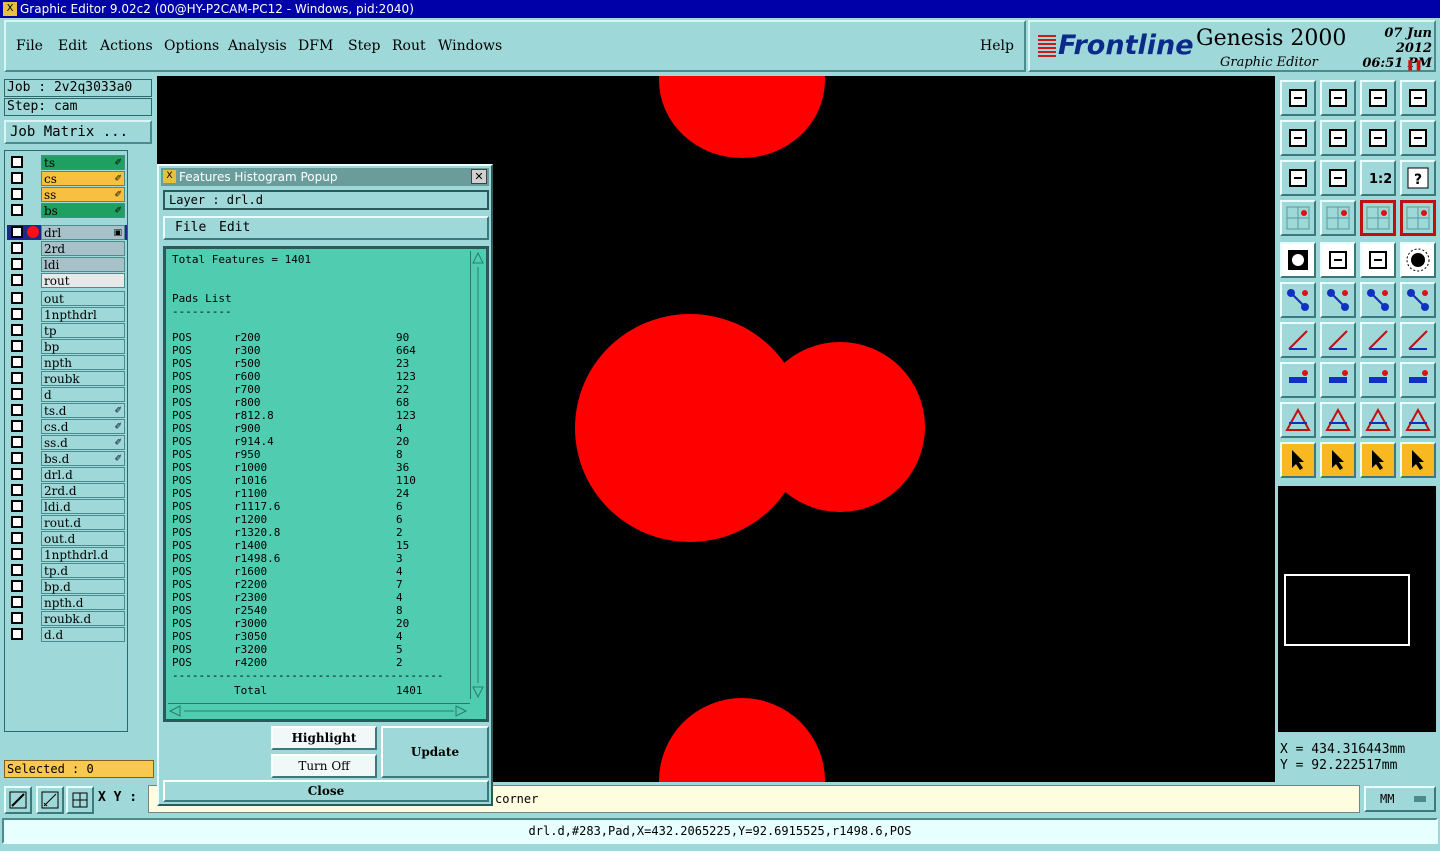 Image resolution: width=1440 pixels, height=851 pixels. I want to click on surface-icon, so click(1338, 380).